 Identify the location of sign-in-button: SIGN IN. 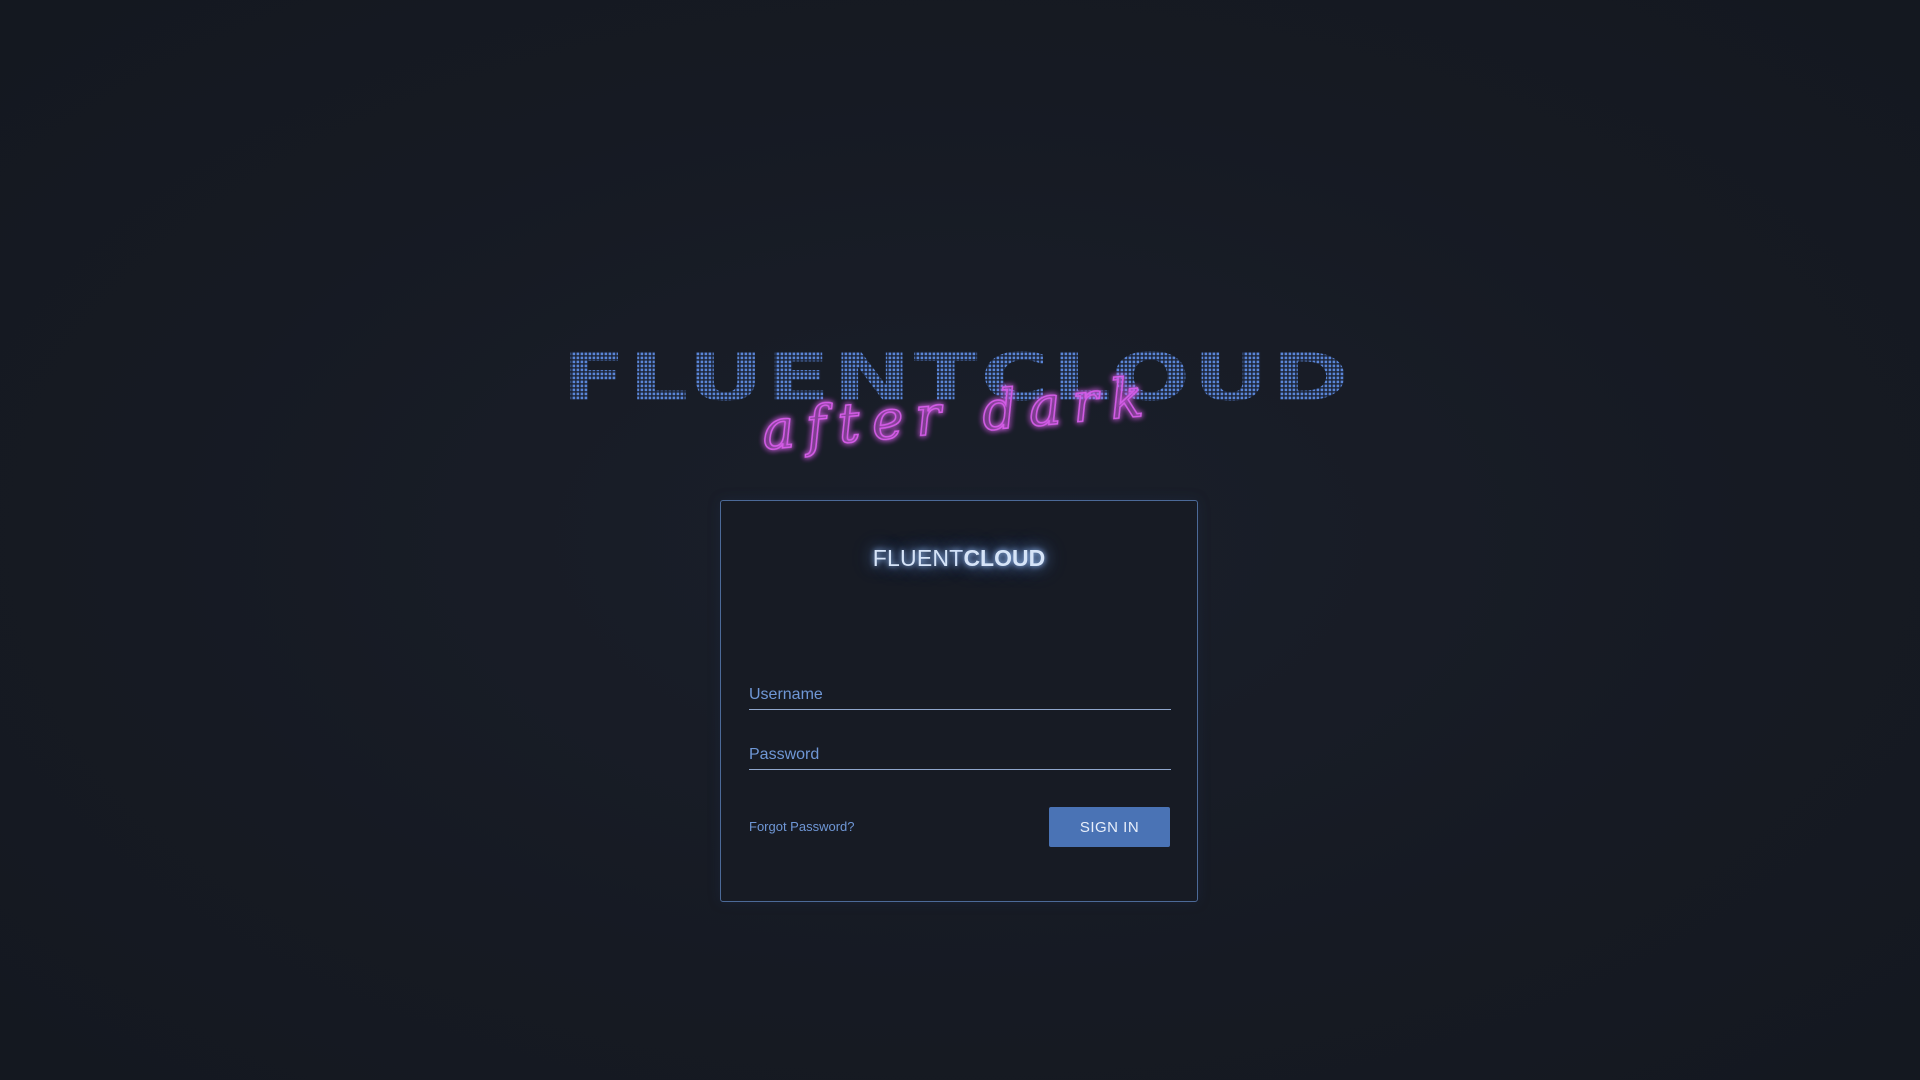
(1109, 827).